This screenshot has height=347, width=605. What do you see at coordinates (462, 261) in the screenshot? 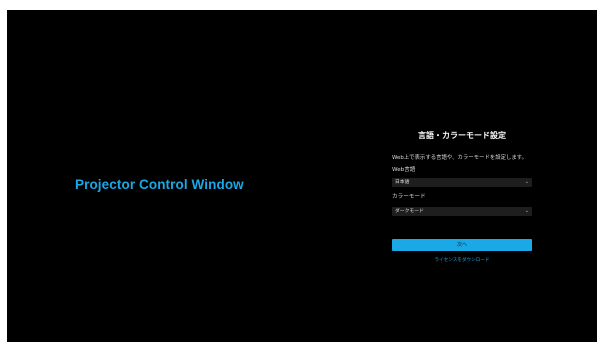
I see `license-download-link: ライセンスをダウンロード` at bounding box center [462, 261].